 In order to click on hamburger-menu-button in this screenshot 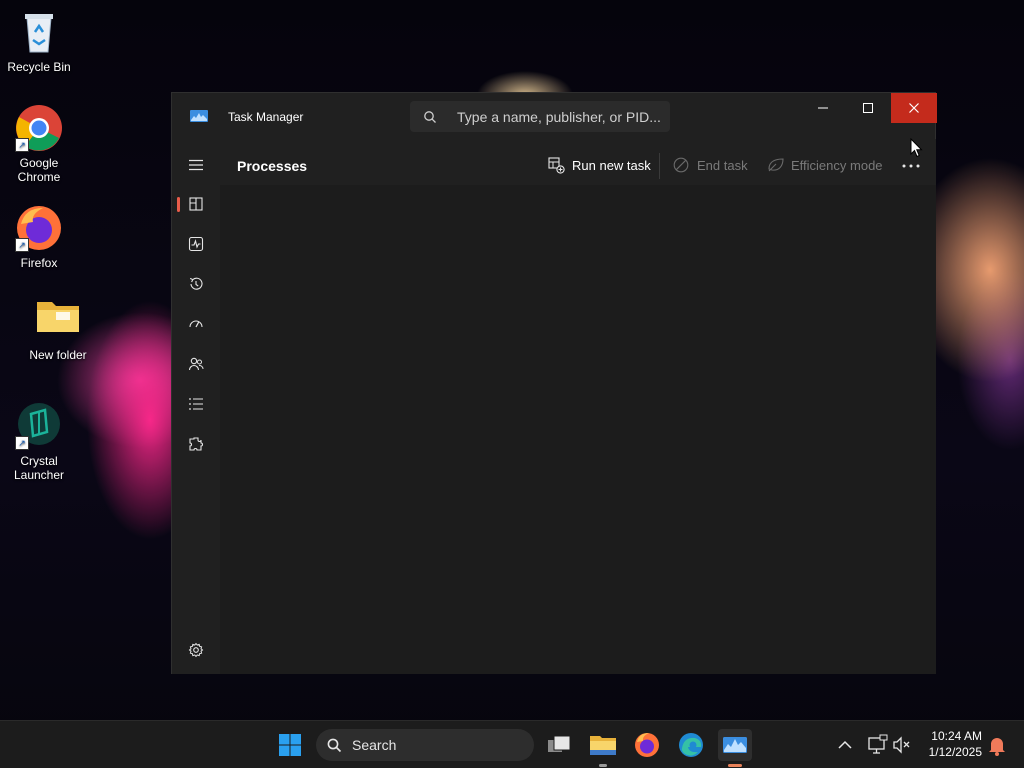, I will do `click(196, 165)`.